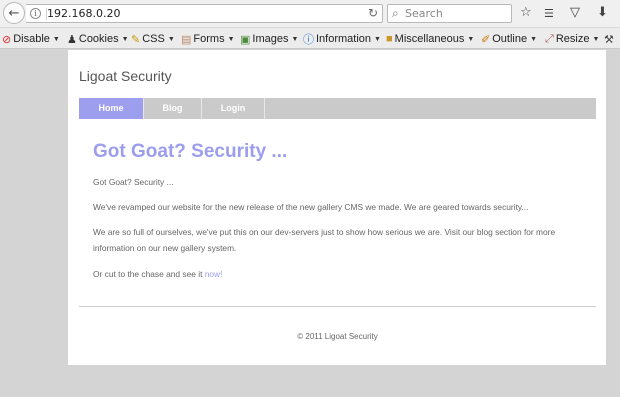 This screenshot has height=397, width=620. I want to click on reading-list-icon: ☰, so click(549, 14).